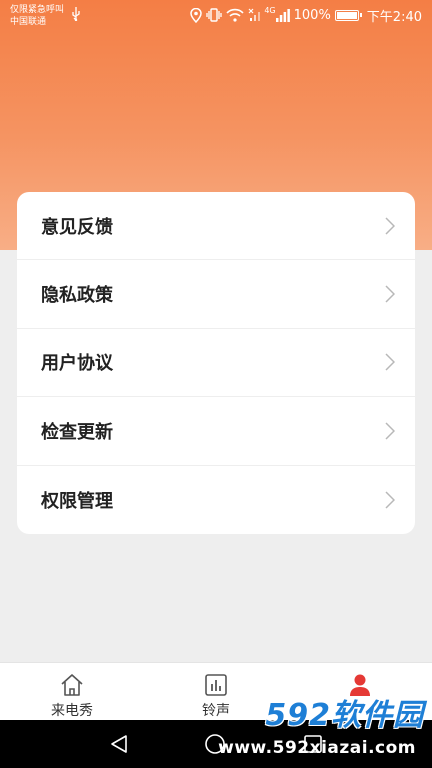 The height and width of the screenshot is (768, 432). Describe the element at coordinates (344, 715) in the screenshot. I see `watermark-brand: 592软件园` at that location.